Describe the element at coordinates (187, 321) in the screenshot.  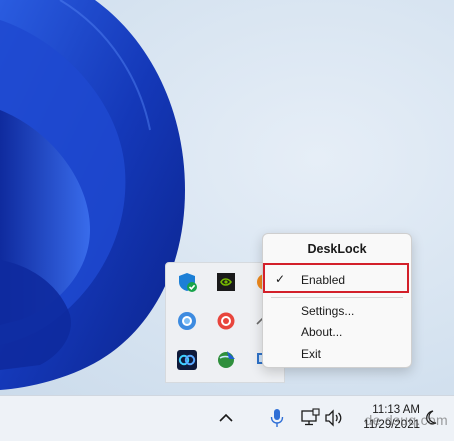
I see `blue-circle-app-icon` at that location.